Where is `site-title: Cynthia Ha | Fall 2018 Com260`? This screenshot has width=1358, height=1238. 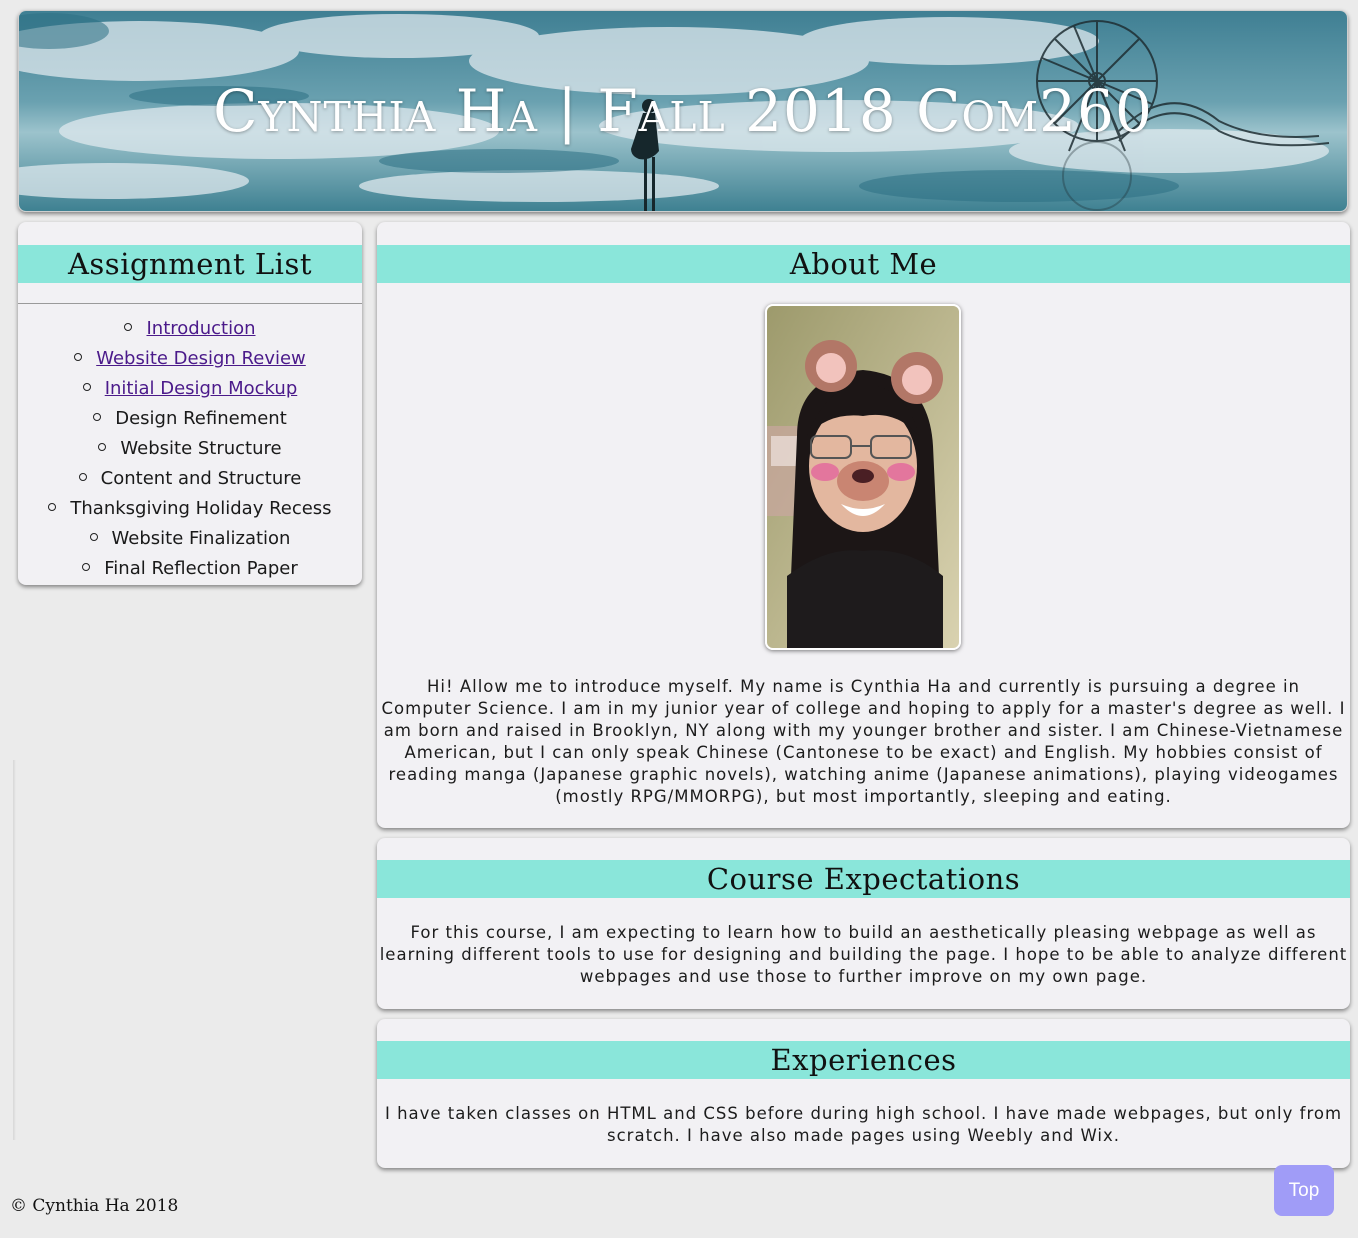 site-title: Cynthia Ha | Fall 2018 Com260 is located at coordinates (683, 111).